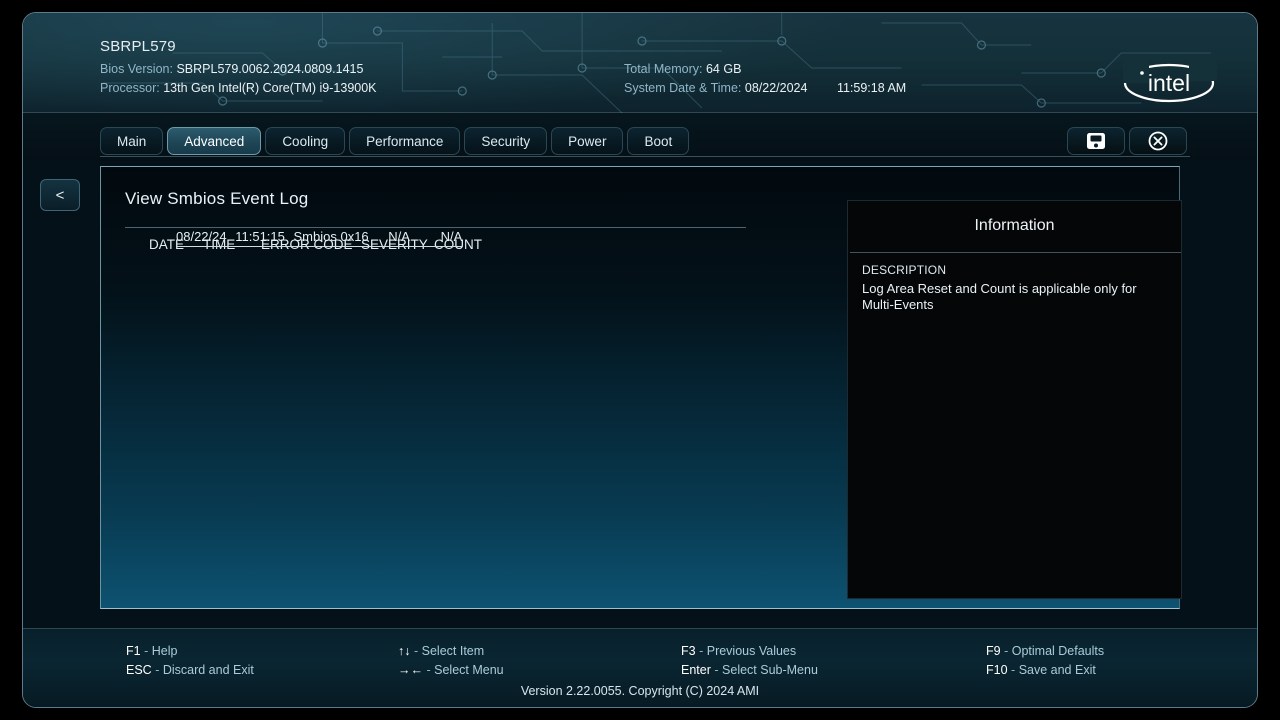 The height and width of the screenshot is (720, 1280). What do you see at coordinates (688, 651) in the screenshot?
I see `hotkey-key: F3` at bounding box center [688, 651].